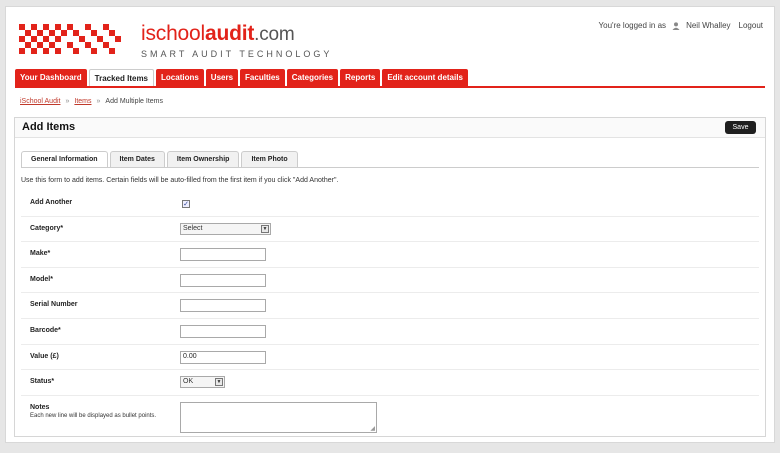  What do you see at coordinates (681, 25) in the screenshot?
I see `user-bar: You're logged in as Neil Whalley Logout` at bounding box center [681, 25].